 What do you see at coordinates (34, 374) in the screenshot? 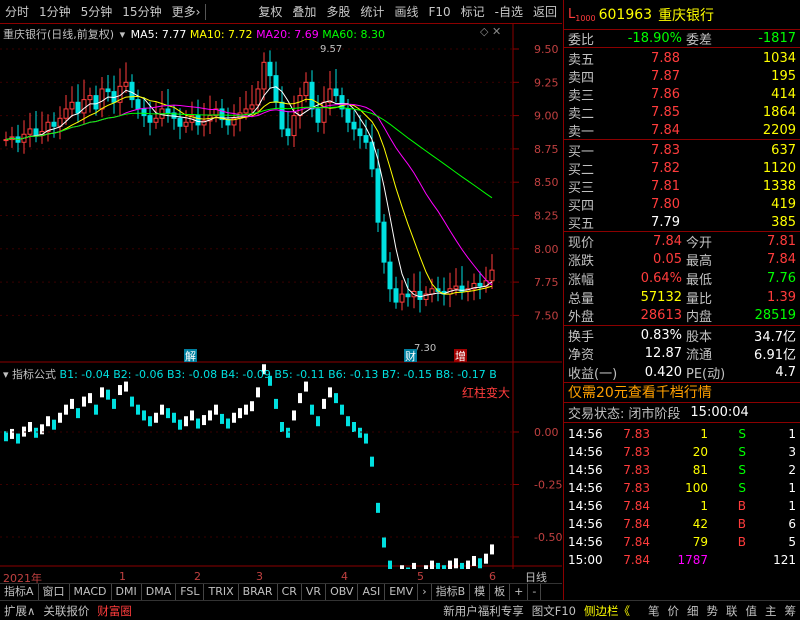
I see `indicator-name: 指标公式` at bounding box center [34, 374].